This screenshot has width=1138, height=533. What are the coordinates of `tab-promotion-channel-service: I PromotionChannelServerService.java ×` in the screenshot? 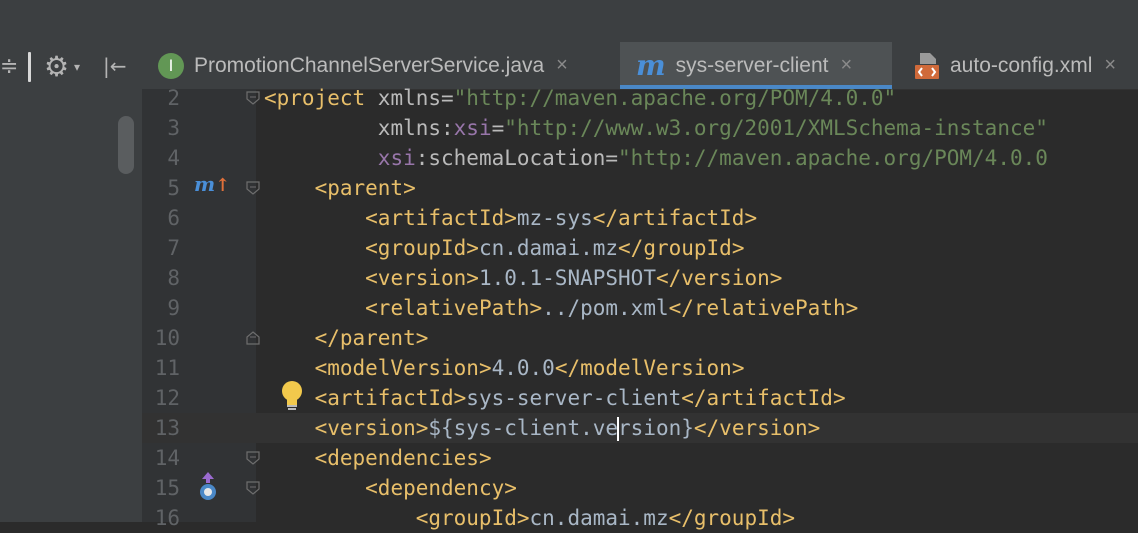 It's located at (388, 65).